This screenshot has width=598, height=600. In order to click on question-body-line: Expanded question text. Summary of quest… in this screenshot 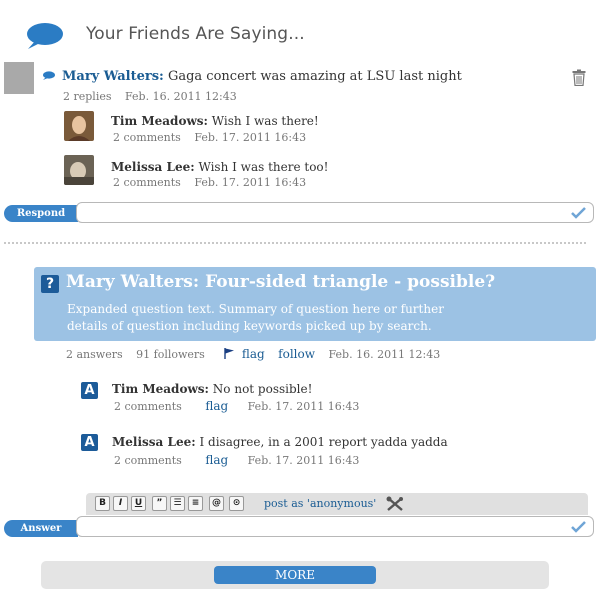, I will do `click(255, 309)`.